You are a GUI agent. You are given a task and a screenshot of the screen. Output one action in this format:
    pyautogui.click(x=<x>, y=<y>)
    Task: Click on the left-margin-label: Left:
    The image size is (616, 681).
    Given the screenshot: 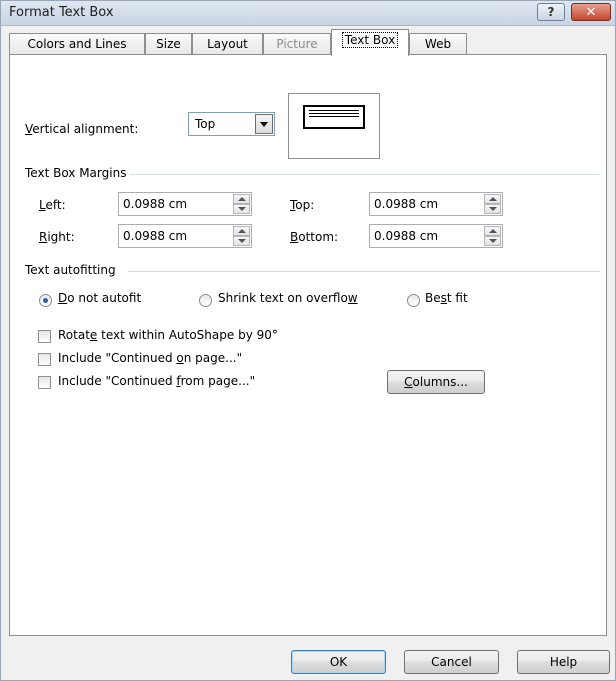 What is the action you would take?
    pyautogui.click(x=52, y=205)
    